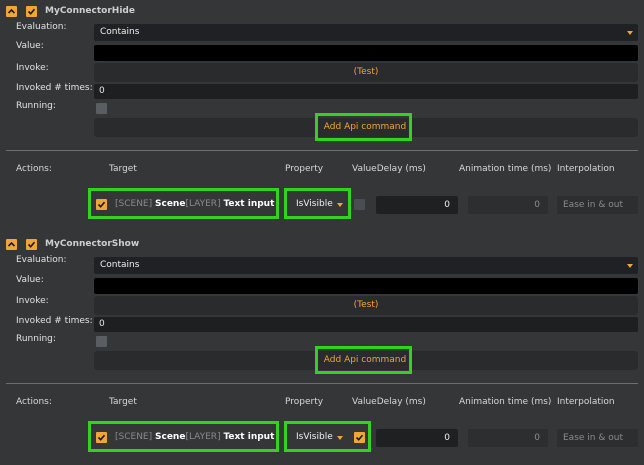 This screenshot has width=644, height=465. What do you see at coordinates (92, 244) in the screenshot?
I see `connector-title: MyConnectorShow` at bounding box center [92, 244].